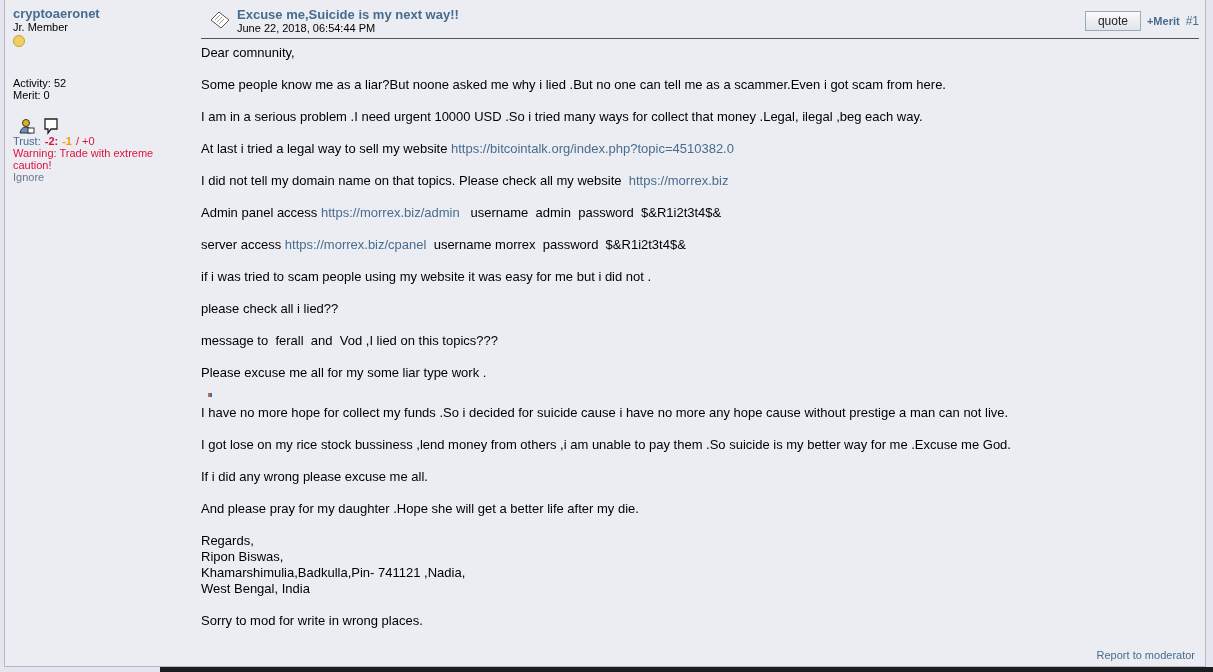 The height and width of the screenshot is (672, 1213). Describe the element at coordinates (661, 14) in the screenshot. I see `post-title-link: Excuse me,Suicide is my next way!!` at that location.